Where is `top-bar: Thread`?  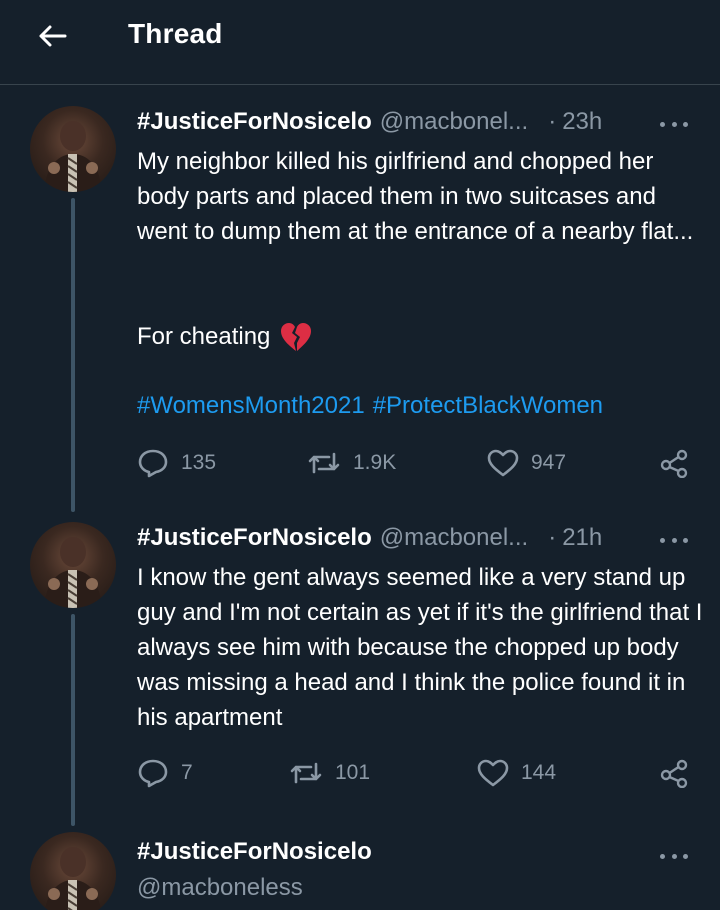
top-bar: Thread is located at coordinates (360, 42).